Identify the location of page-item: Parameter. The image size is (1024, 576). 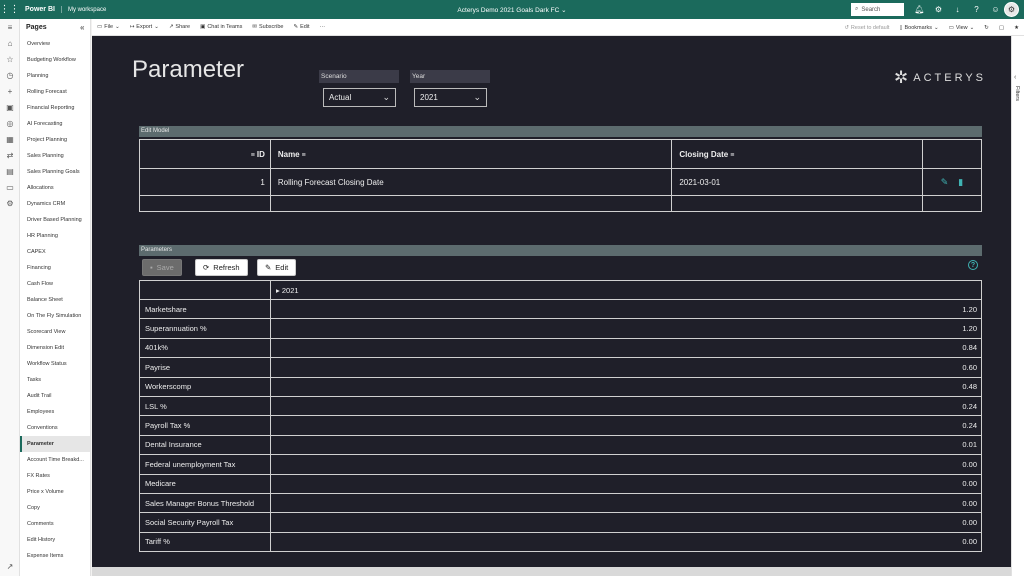
(55, 444).